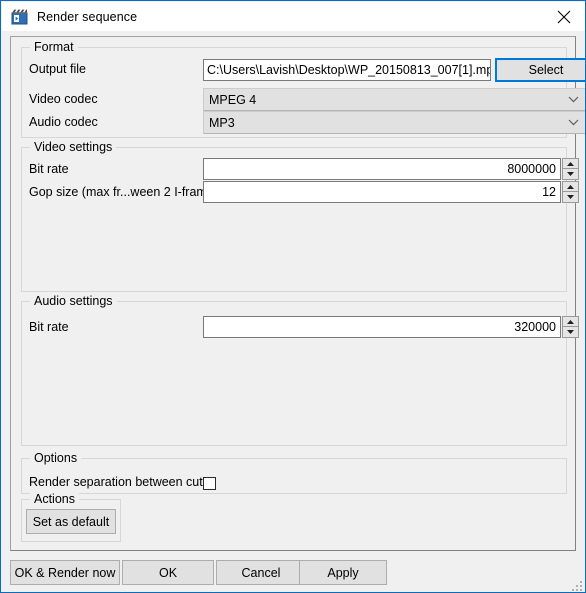 Image resolution: width=586 pixels, height=593 pixels. Describe the element at coordinates (127, 192) in the screenshot. I see `gop-size-label: Gop size (max fr...ween 2 I-frames)` at that location.